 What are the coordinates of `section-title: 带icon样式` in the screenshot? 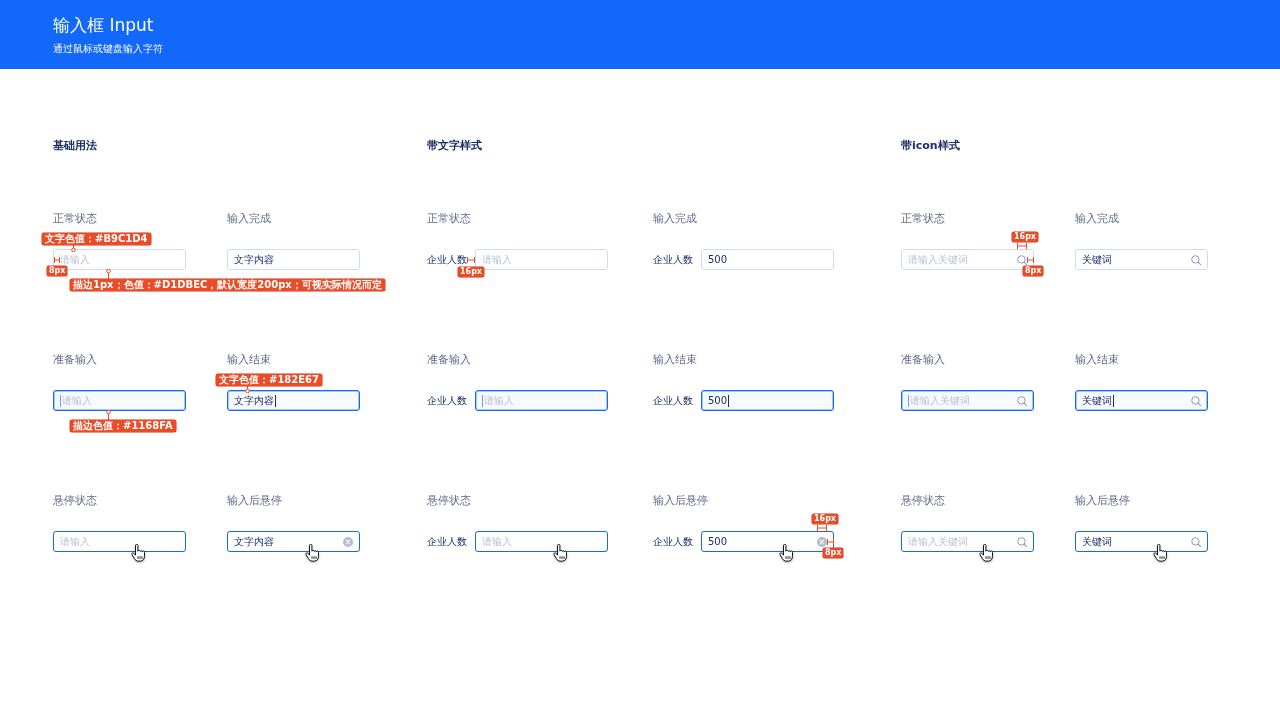 It's located at (930, 146).